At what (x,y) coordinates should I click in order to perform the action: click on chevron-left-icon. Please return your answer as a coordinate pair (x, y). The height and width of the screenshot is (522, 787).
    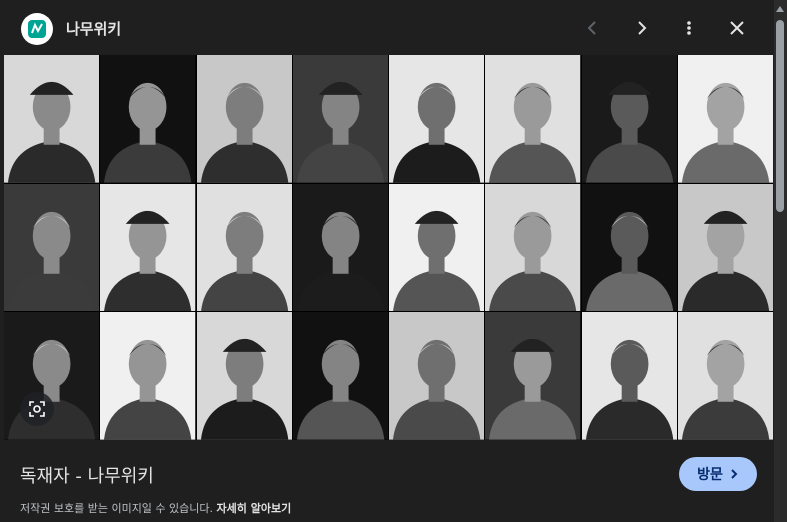
    Looking at the image, I should click on (593, 28).